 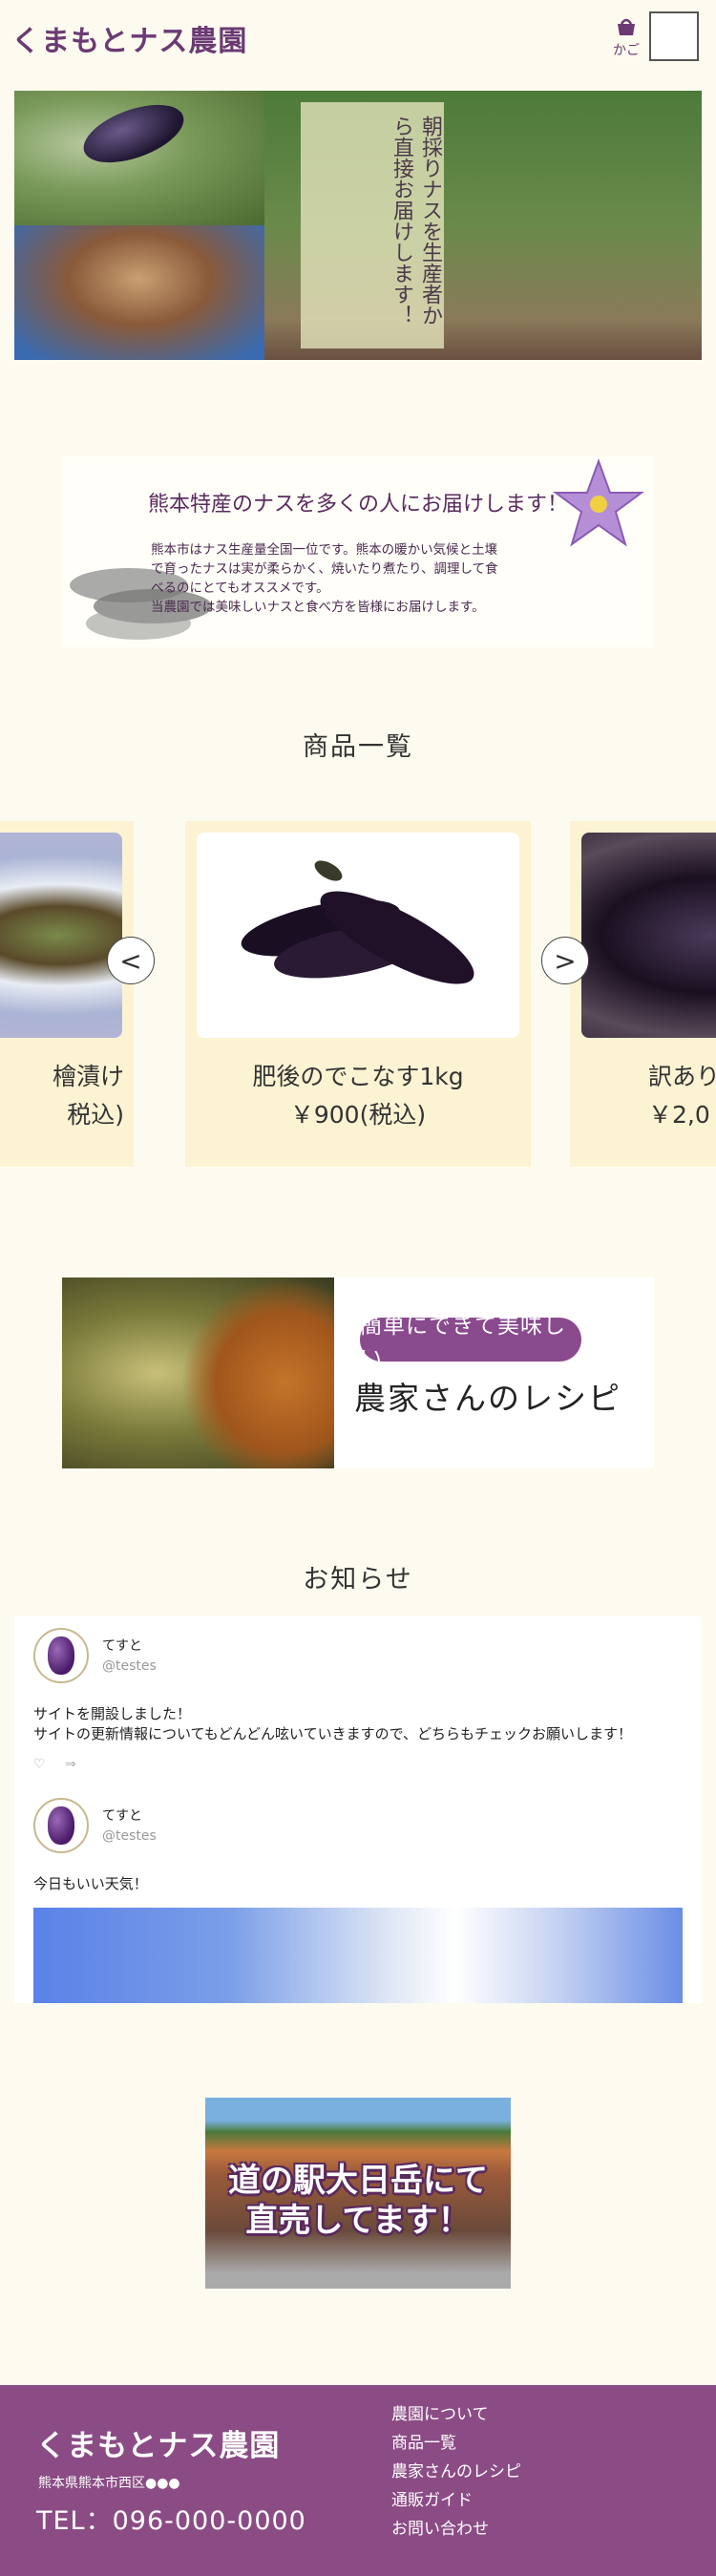 I want to click on products-title: 商品一覧, so click(x=358, y=747).